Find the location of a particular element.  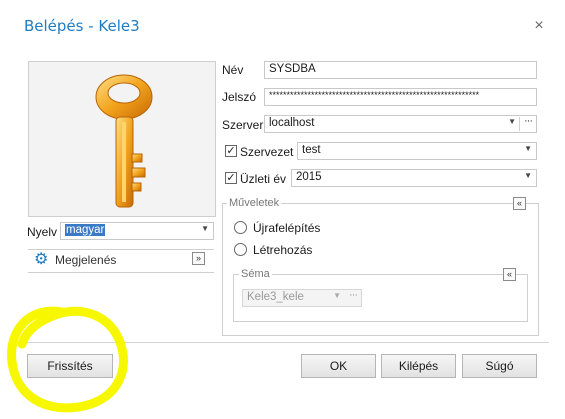

collapse-operations-button: « is located at coordinates (519, 203).